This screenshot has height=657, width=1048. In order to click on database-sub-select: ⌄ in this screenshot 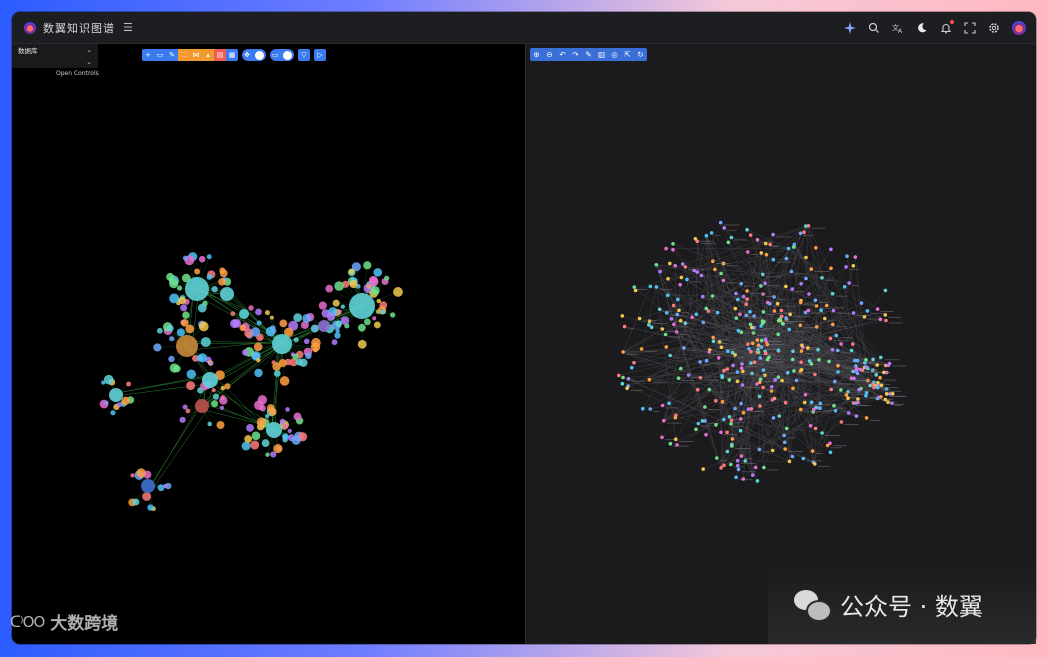, I will do `click(55, 62)`.